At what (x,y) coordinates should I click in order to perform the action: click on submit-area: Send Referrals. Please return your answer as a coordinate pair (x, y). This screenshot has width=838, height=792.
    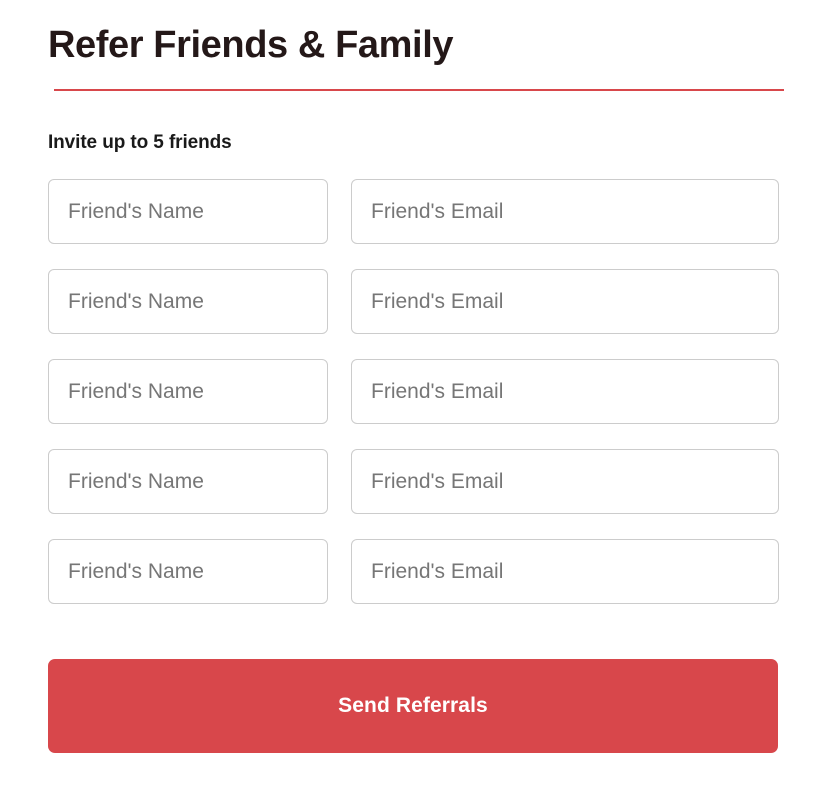
    Looking at the image, I should click on (419, 706).